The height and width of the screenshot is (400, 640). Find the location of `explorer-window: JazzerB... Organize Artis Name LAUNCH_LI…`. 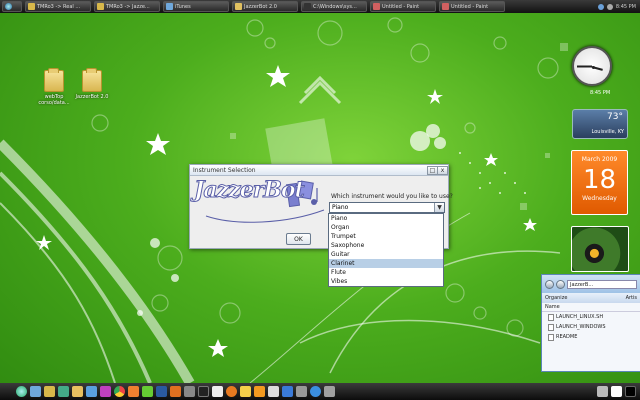

explorer-window: JazzerB... Organize Artis Name LAUNCH_LI… is located at coordinates (590, 323).